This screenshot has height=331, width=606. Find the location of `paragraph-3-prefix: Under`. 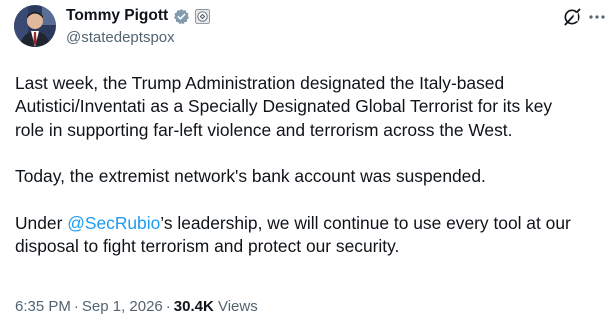

paragraph-3-prefix: Under is located at coordinates (41, 222).